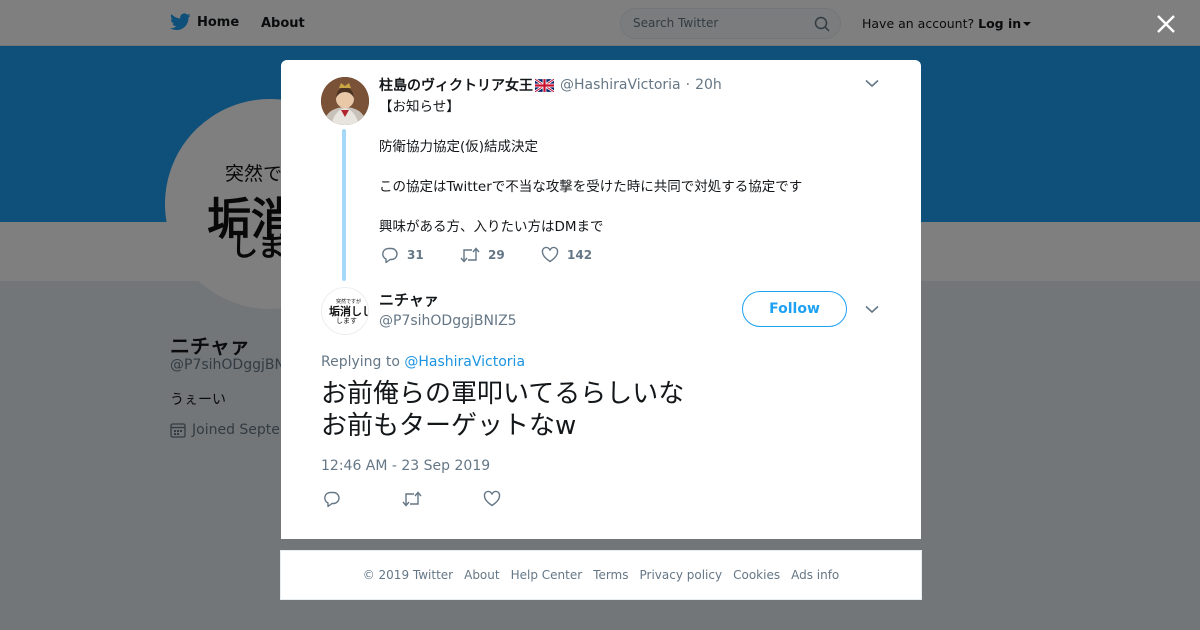 Image resolution: width=1200 pixels, height=630 pixels. Describe the element at coordinates (345, 311) in the screenshot. I see `main-tweet-avatar: 突然ですが 垢消しします します` at that location.